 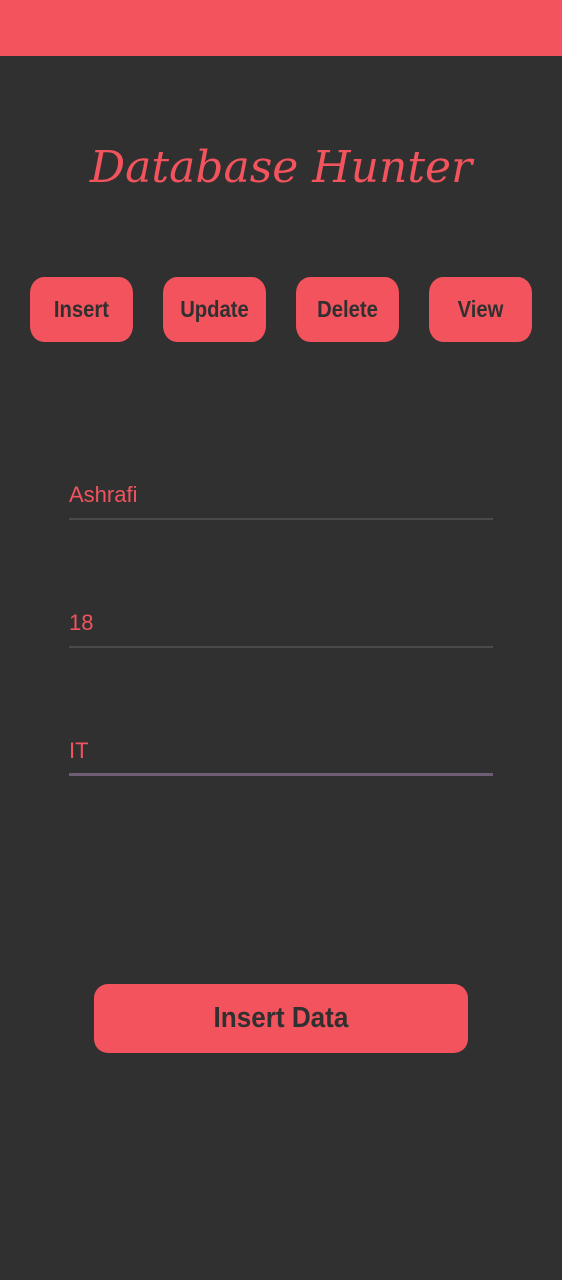 I want to click on age-field, so click(x=281, y=625).